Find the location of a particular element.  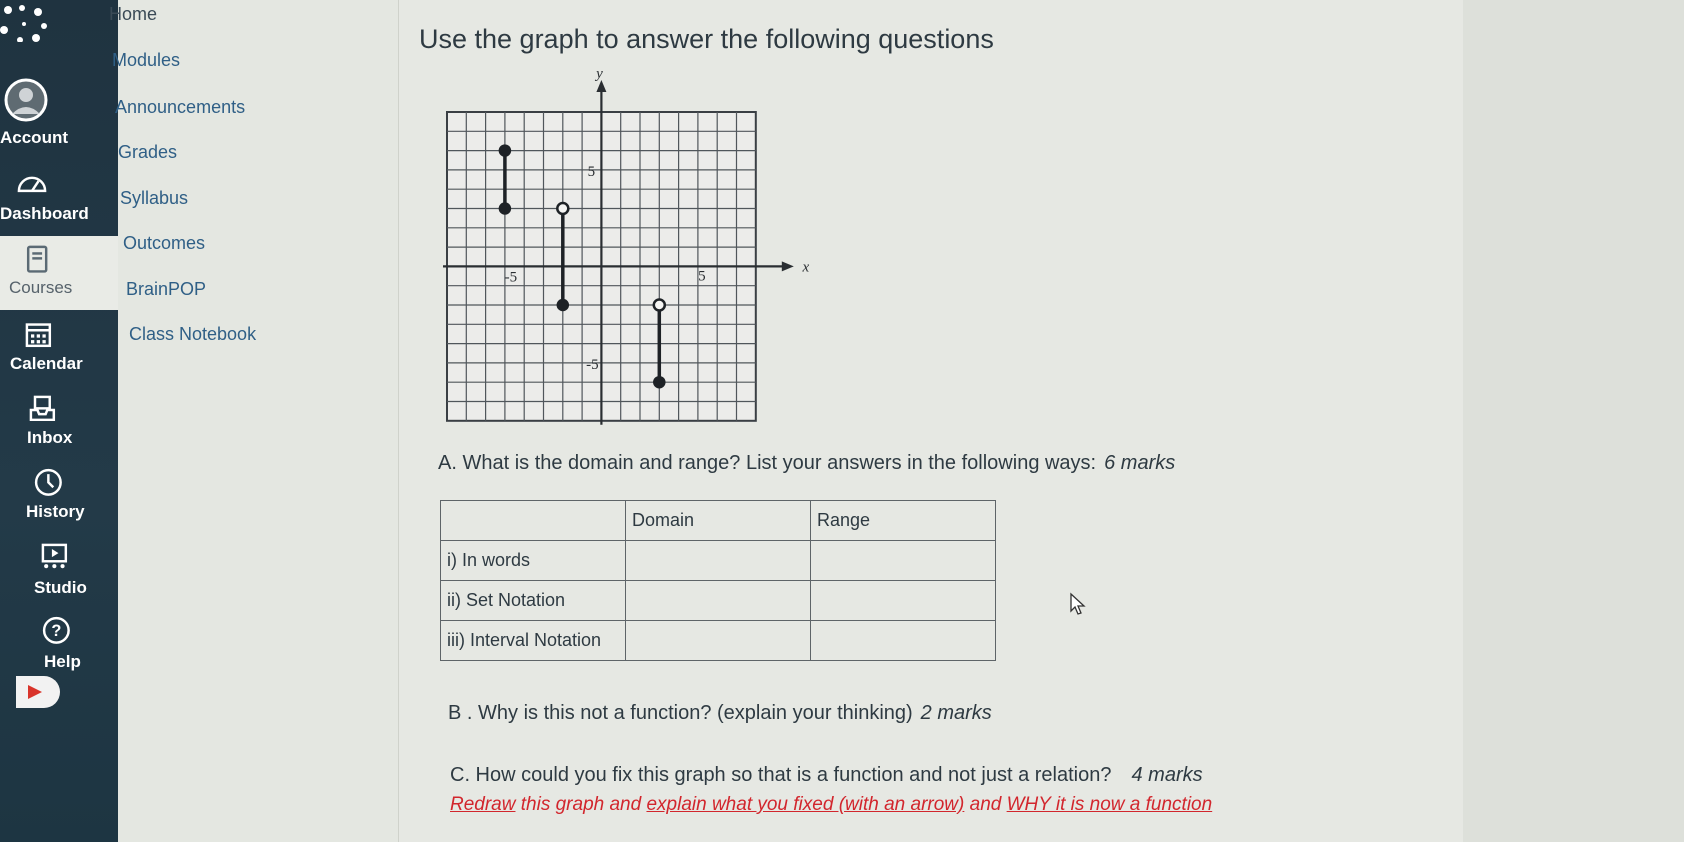

nav-label-courses: Courses is located at coordinates (41, 287).